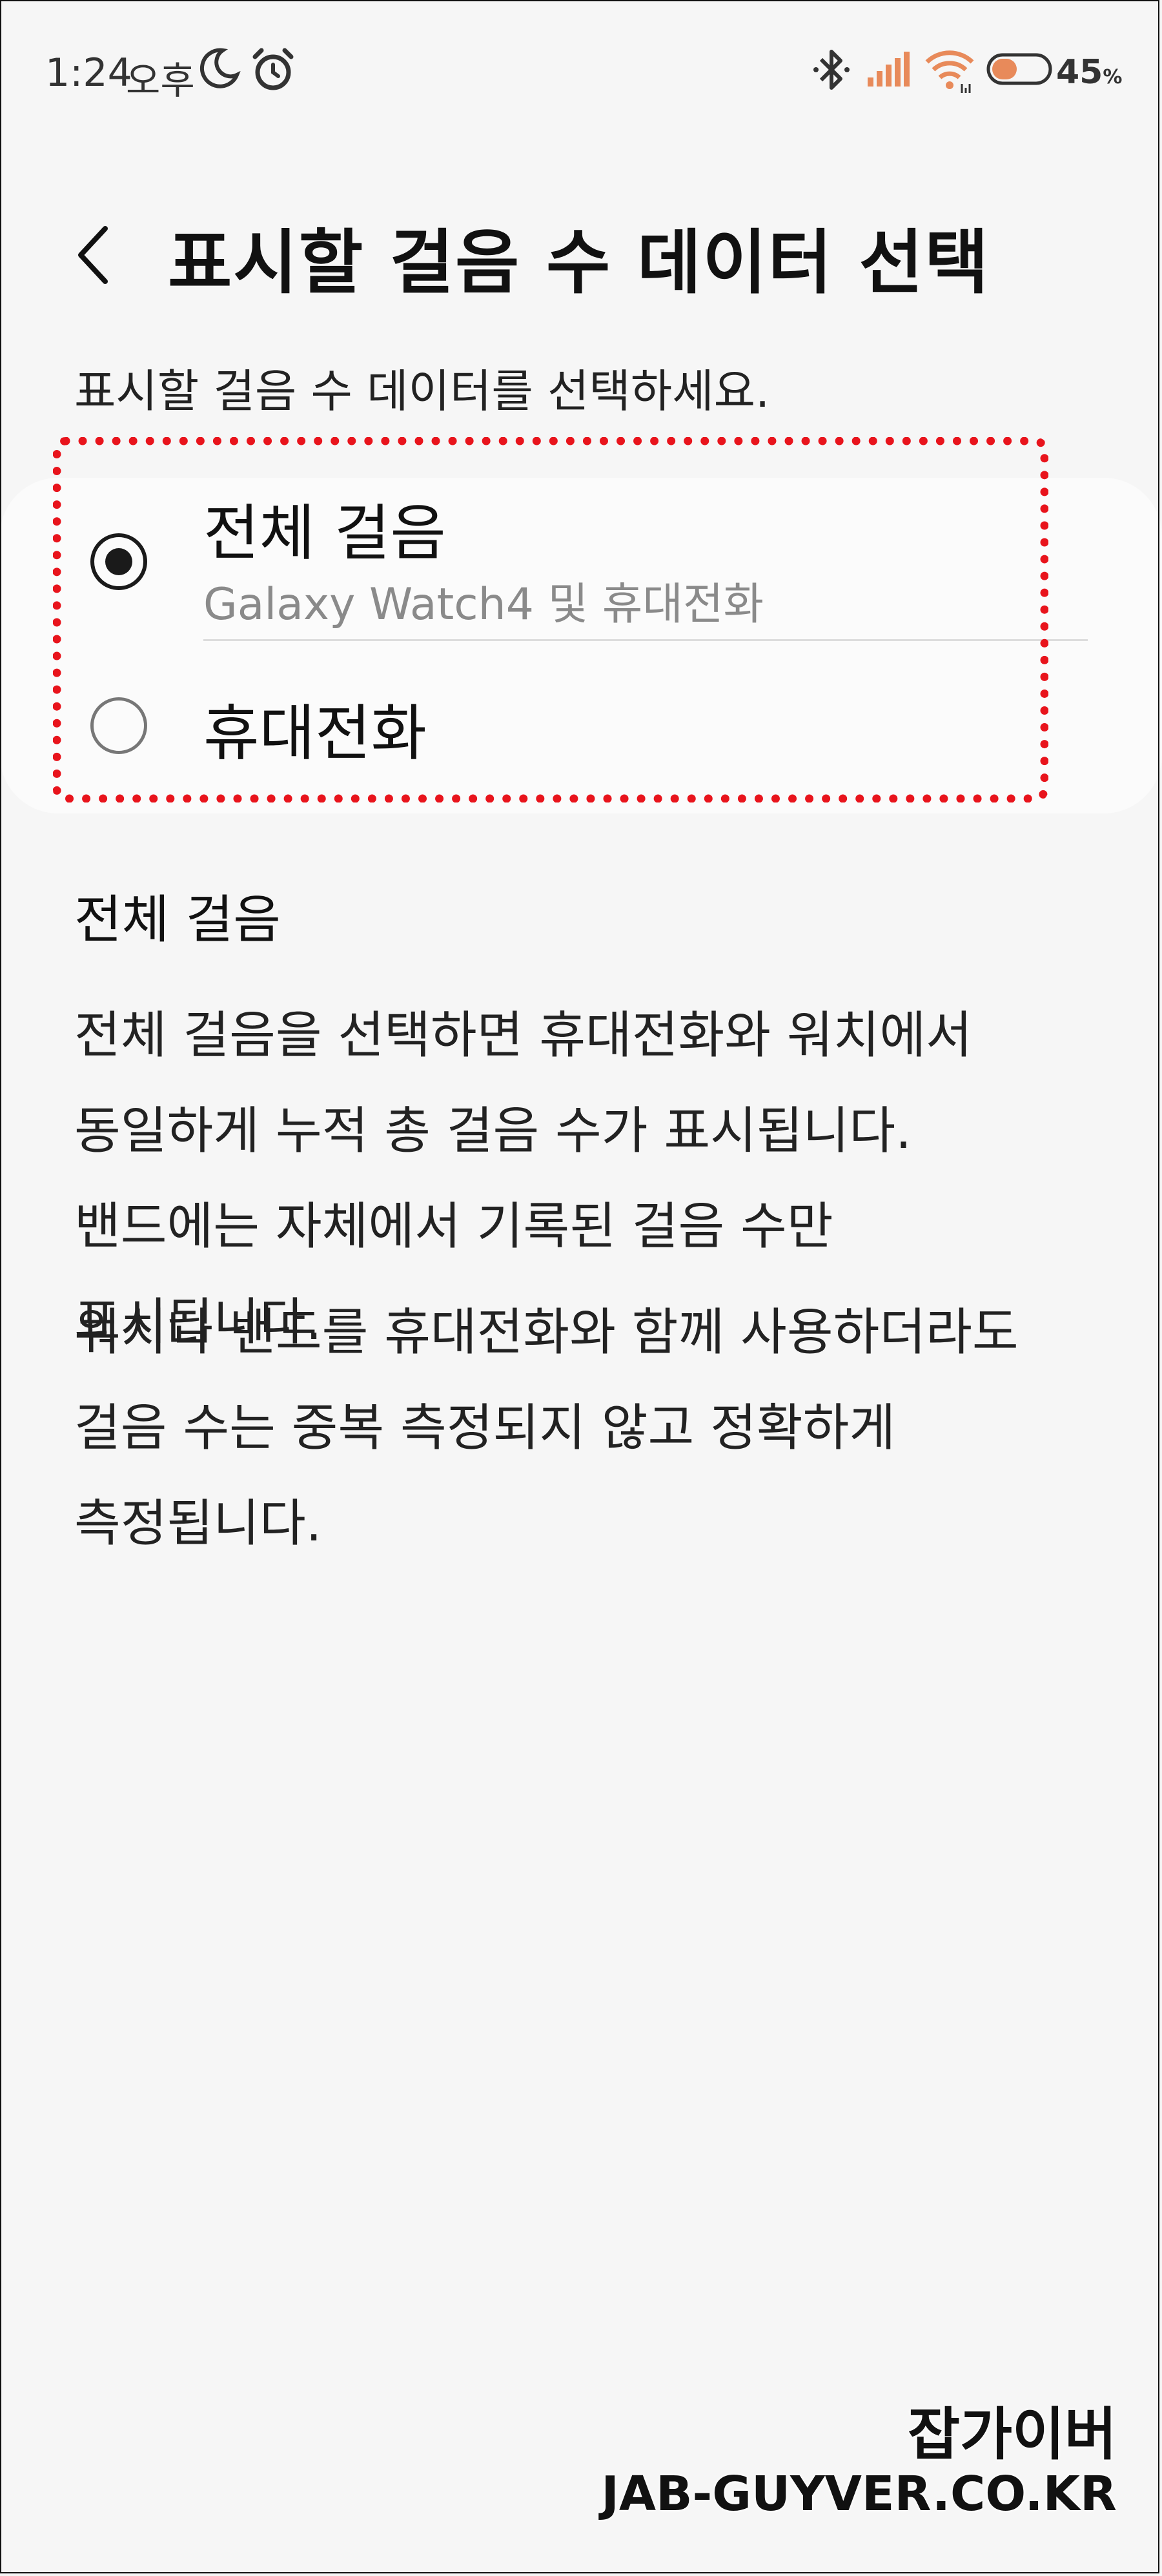  What do you see at coordinates (949, 71) in the screenshot?
I see `wifi-icon` at bounding box center [949, 71].